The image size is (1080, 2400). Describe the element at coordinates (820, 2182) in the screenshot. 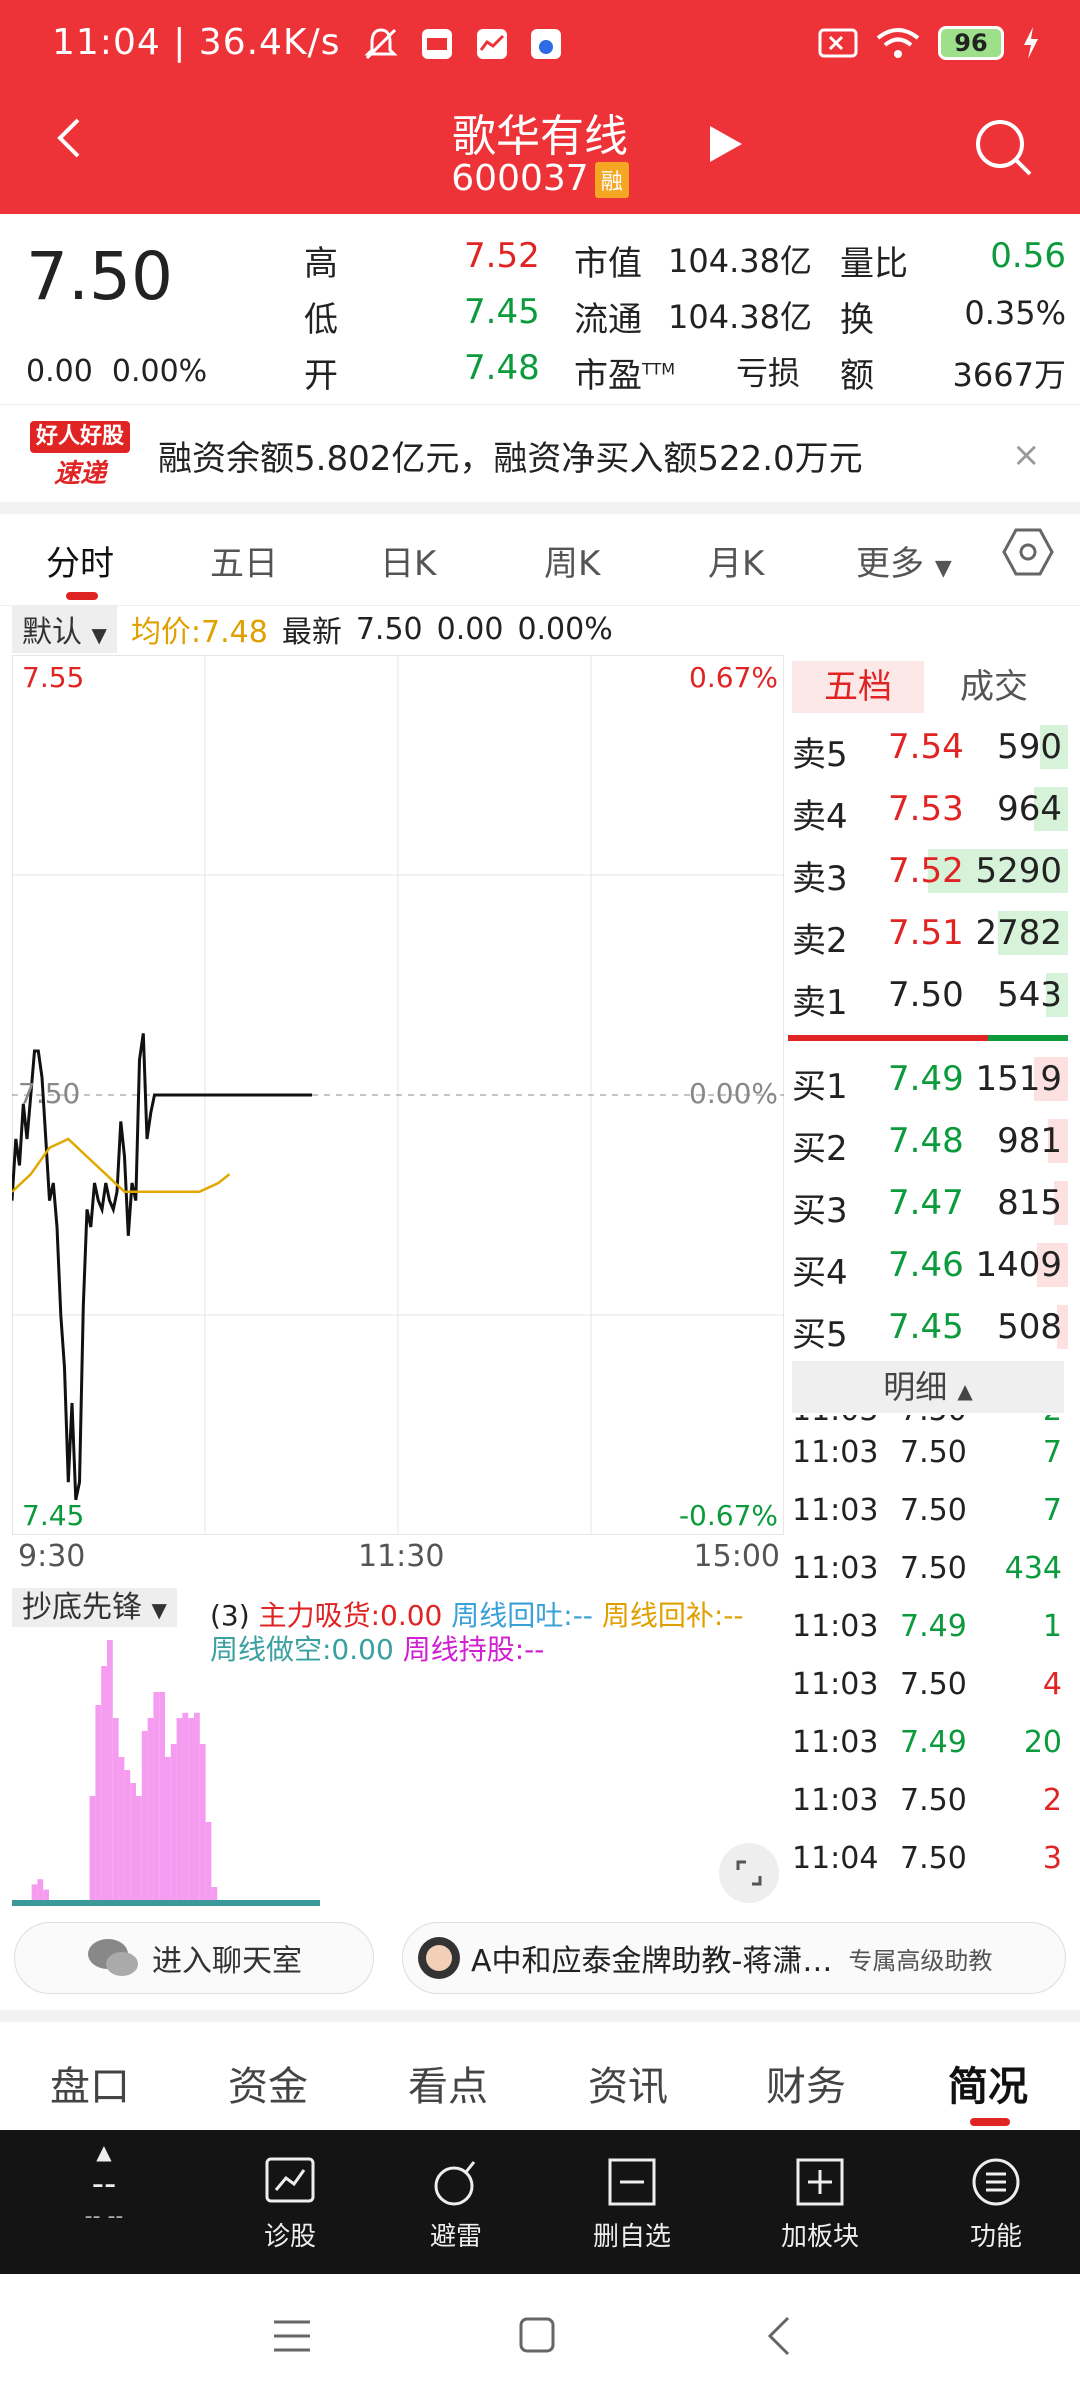

I see `plus-square-icon` at that location.